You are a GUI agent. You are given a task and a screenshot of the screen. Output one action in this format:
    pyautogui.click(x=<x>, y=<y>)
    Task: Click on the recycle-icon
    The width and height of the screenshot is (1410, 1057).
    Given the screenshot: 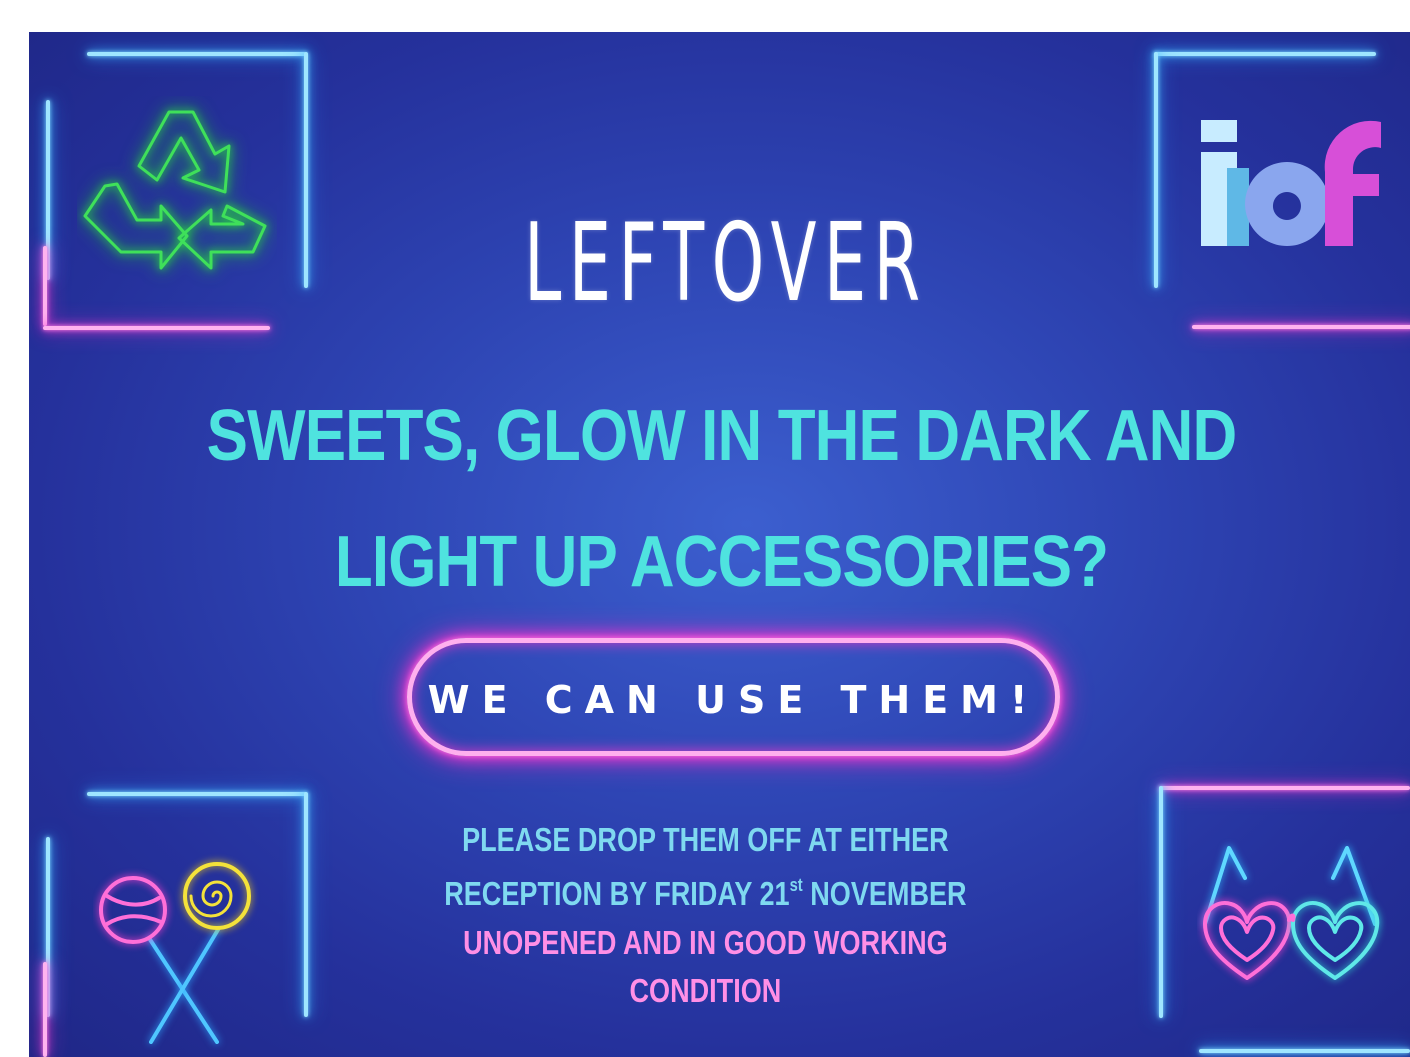 What is the action you would take?
    pyautogui.click(x=175, y=190)
    